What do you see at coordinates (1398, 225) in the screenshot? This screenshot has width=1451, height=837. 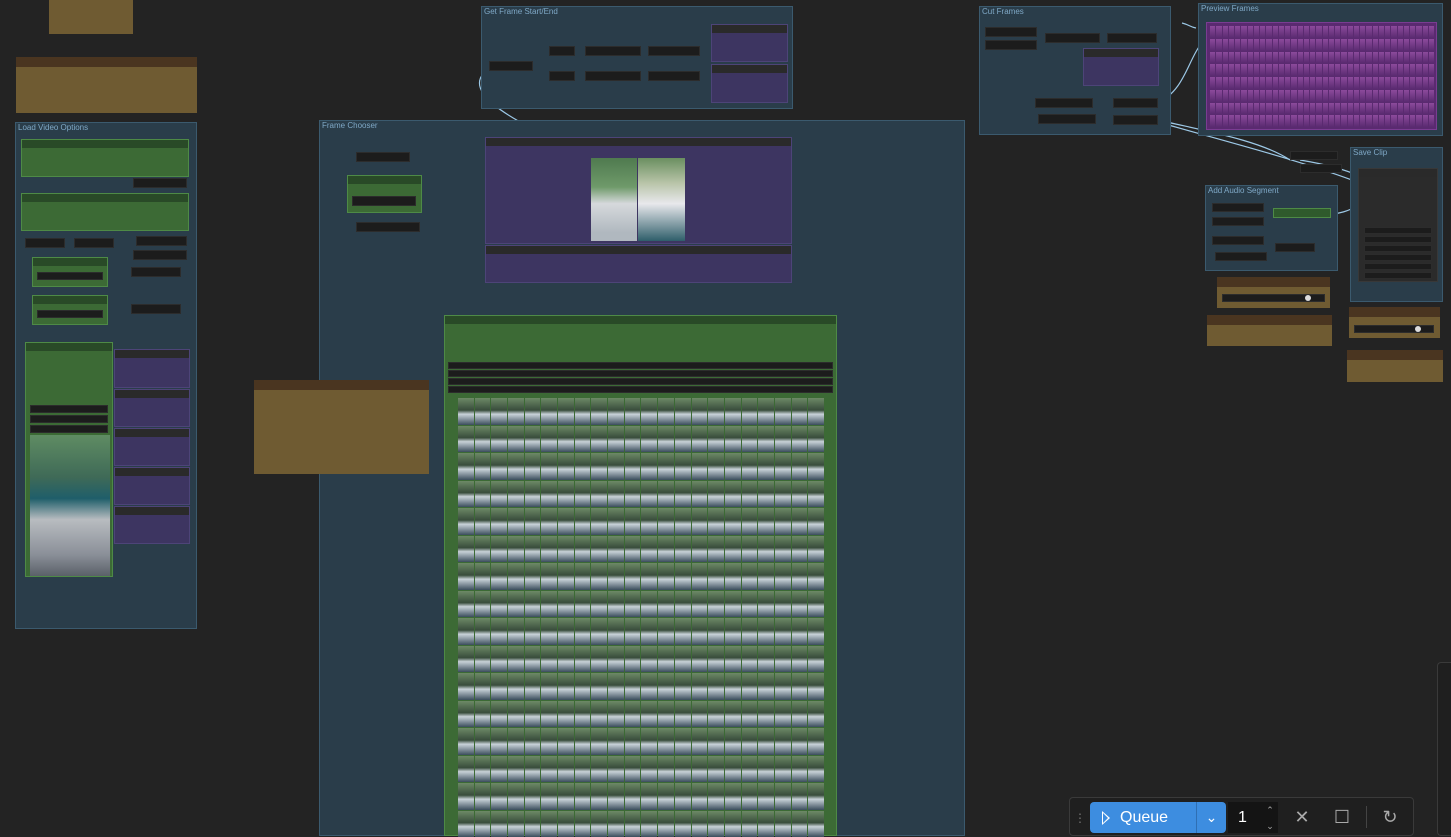 I see `node-save-clip` at bounding box center [1398, 225].